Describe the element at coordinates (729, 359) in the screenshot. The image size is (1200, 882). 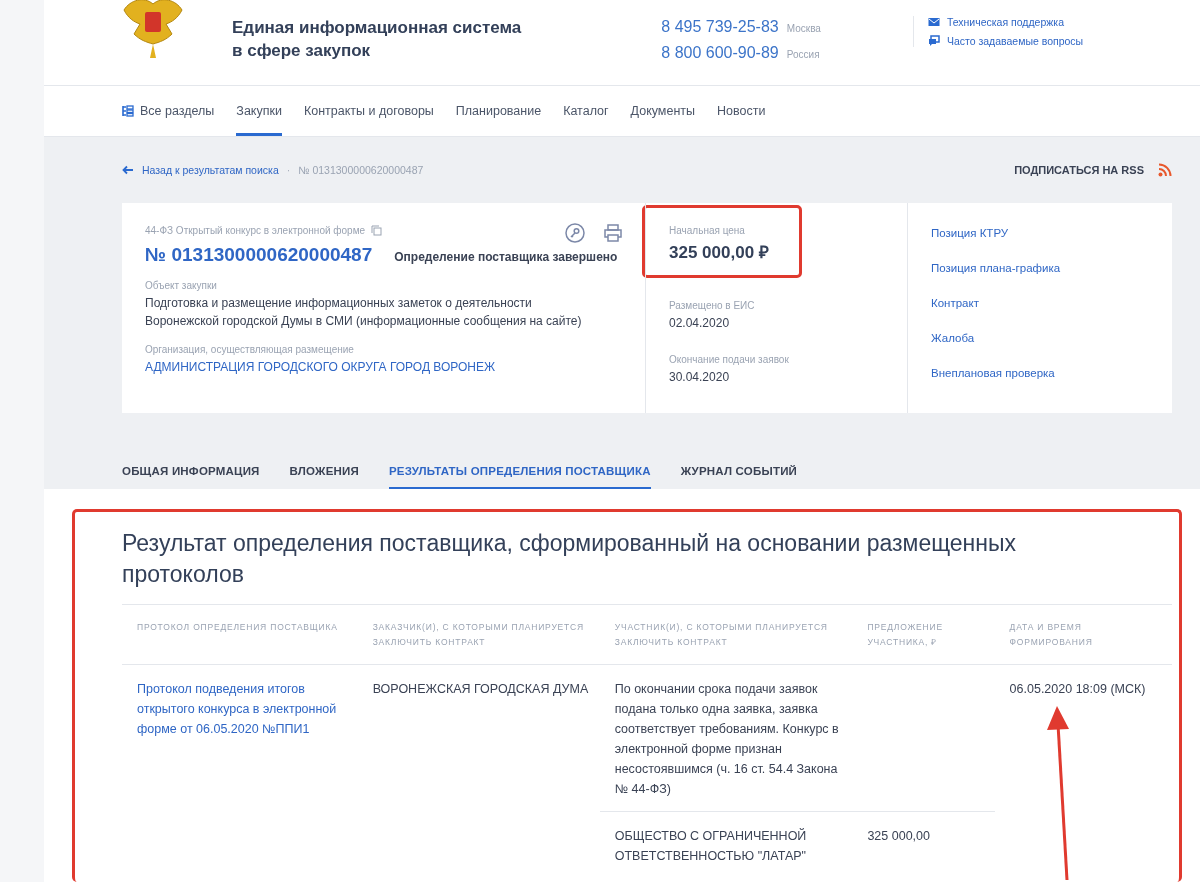
I see `date-label: Окончание подачи заявок` at that location.